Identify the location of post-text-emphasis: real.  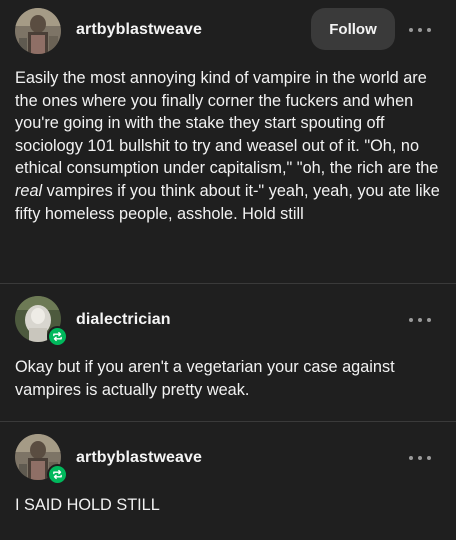
(29, 190).